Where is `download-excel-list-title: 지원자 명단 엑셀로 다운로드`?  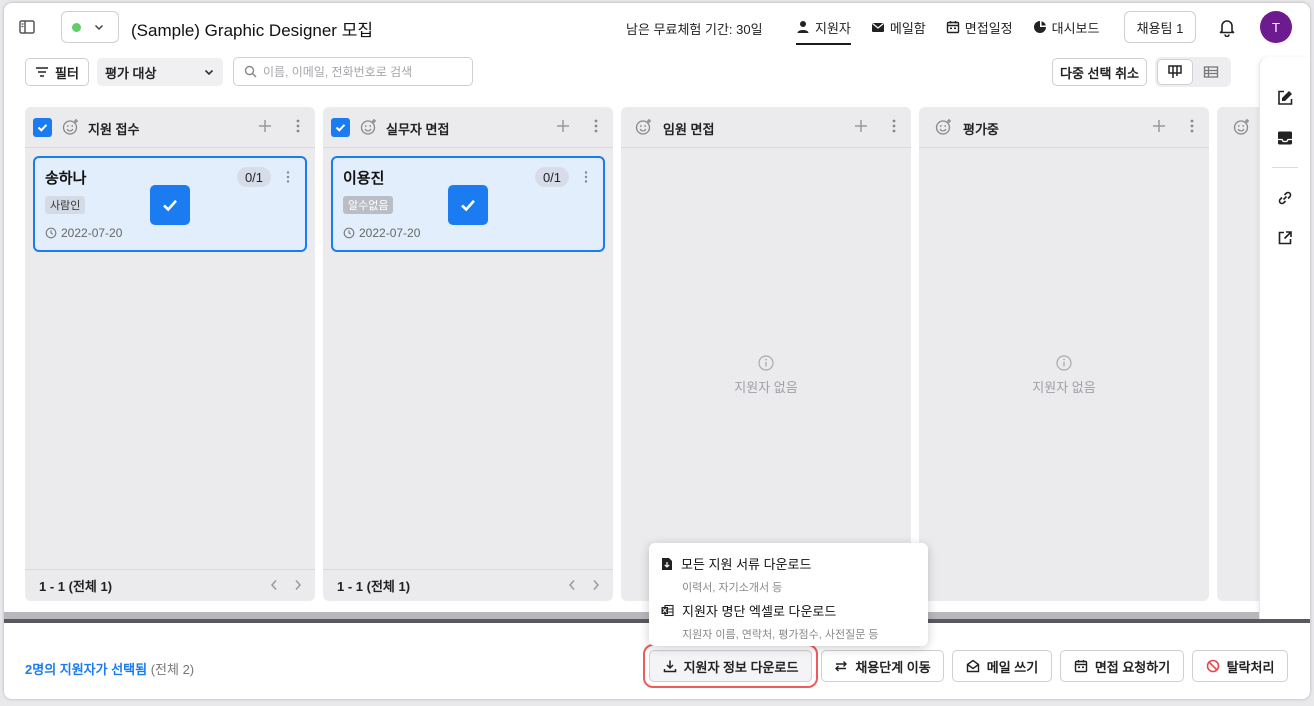
download-excel-list-title: 지원자 명단 엑셀로 다운로드 is located at coordinates (759, 611).